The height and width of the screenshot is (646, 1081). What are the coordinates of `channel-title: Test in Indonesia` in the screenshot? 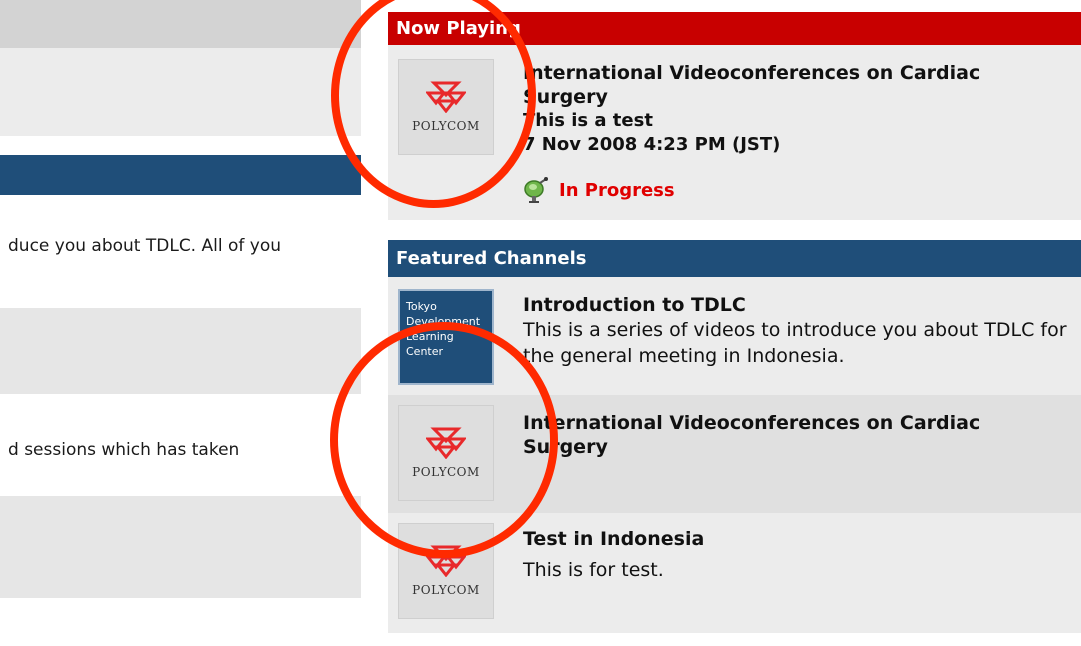 It's located at (797, 539).